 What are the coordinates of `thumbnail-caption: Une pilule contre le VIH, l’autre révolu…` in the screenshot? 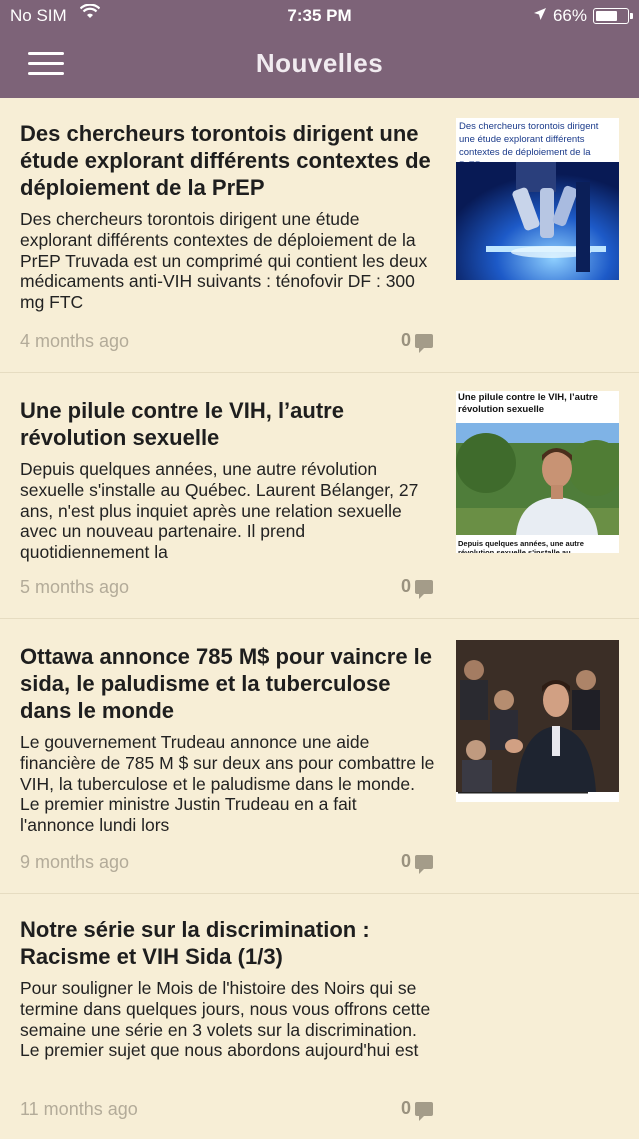 It's located at (528, 403).